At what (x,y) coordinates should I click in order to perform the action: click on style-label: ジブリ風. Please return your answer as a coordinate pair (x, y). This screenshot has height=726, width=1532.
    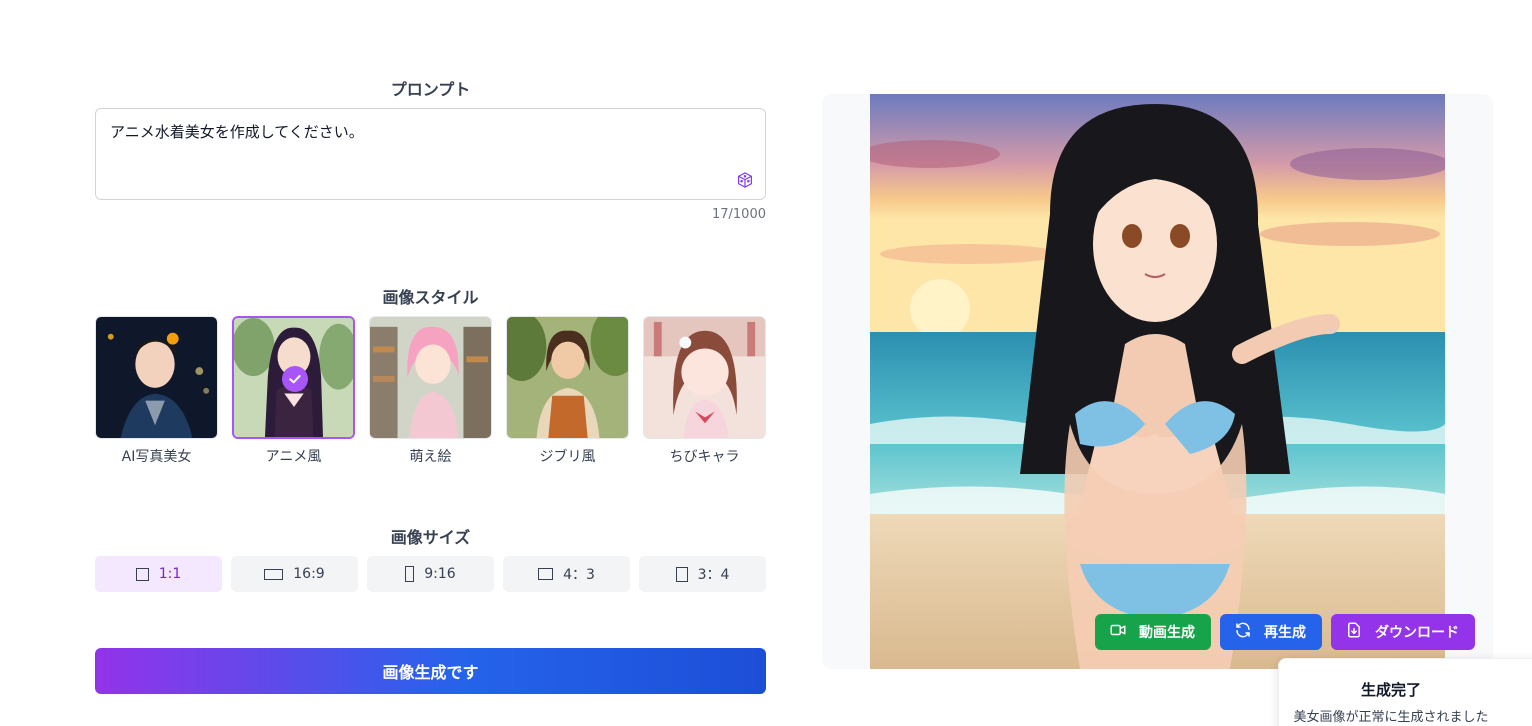
    Looking at the image, I should click on (567, 457).